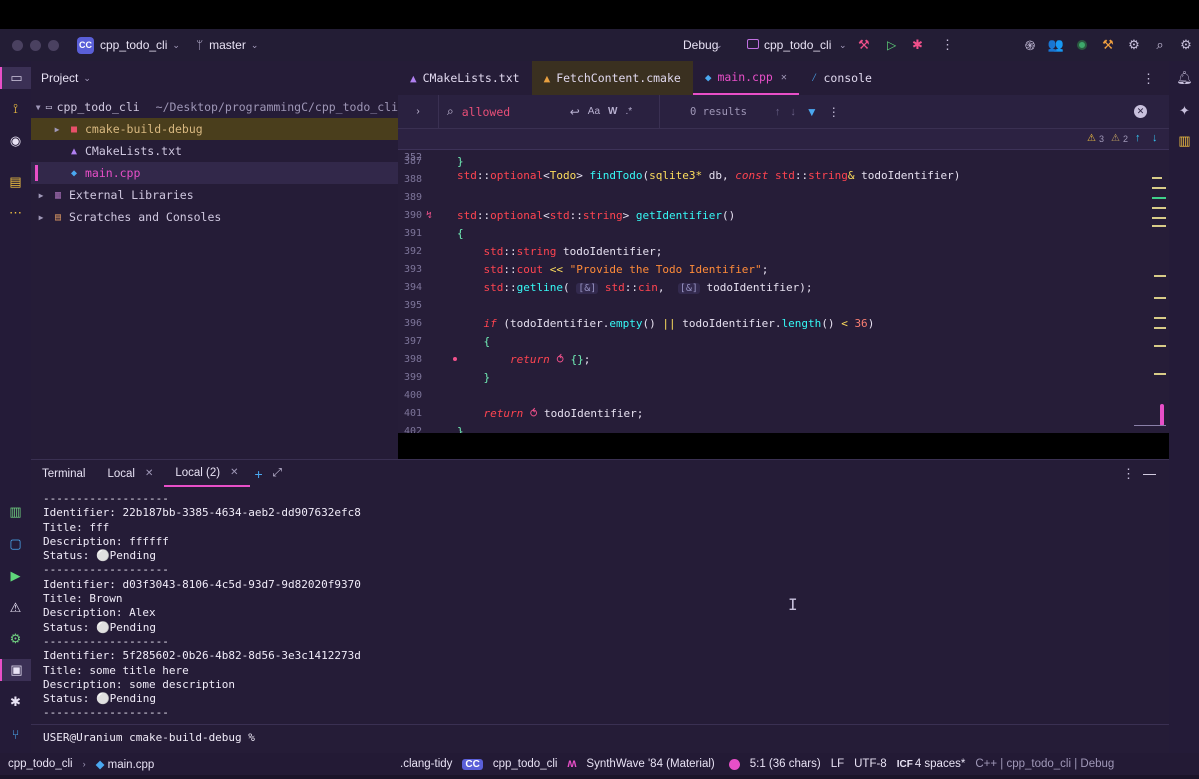 This screenshot has height=779, width=1199. What do you see at coordinates (917, 45) in the screenshot?
I see `debug-bug-icon: ✱` at bounding box center [917, 45].